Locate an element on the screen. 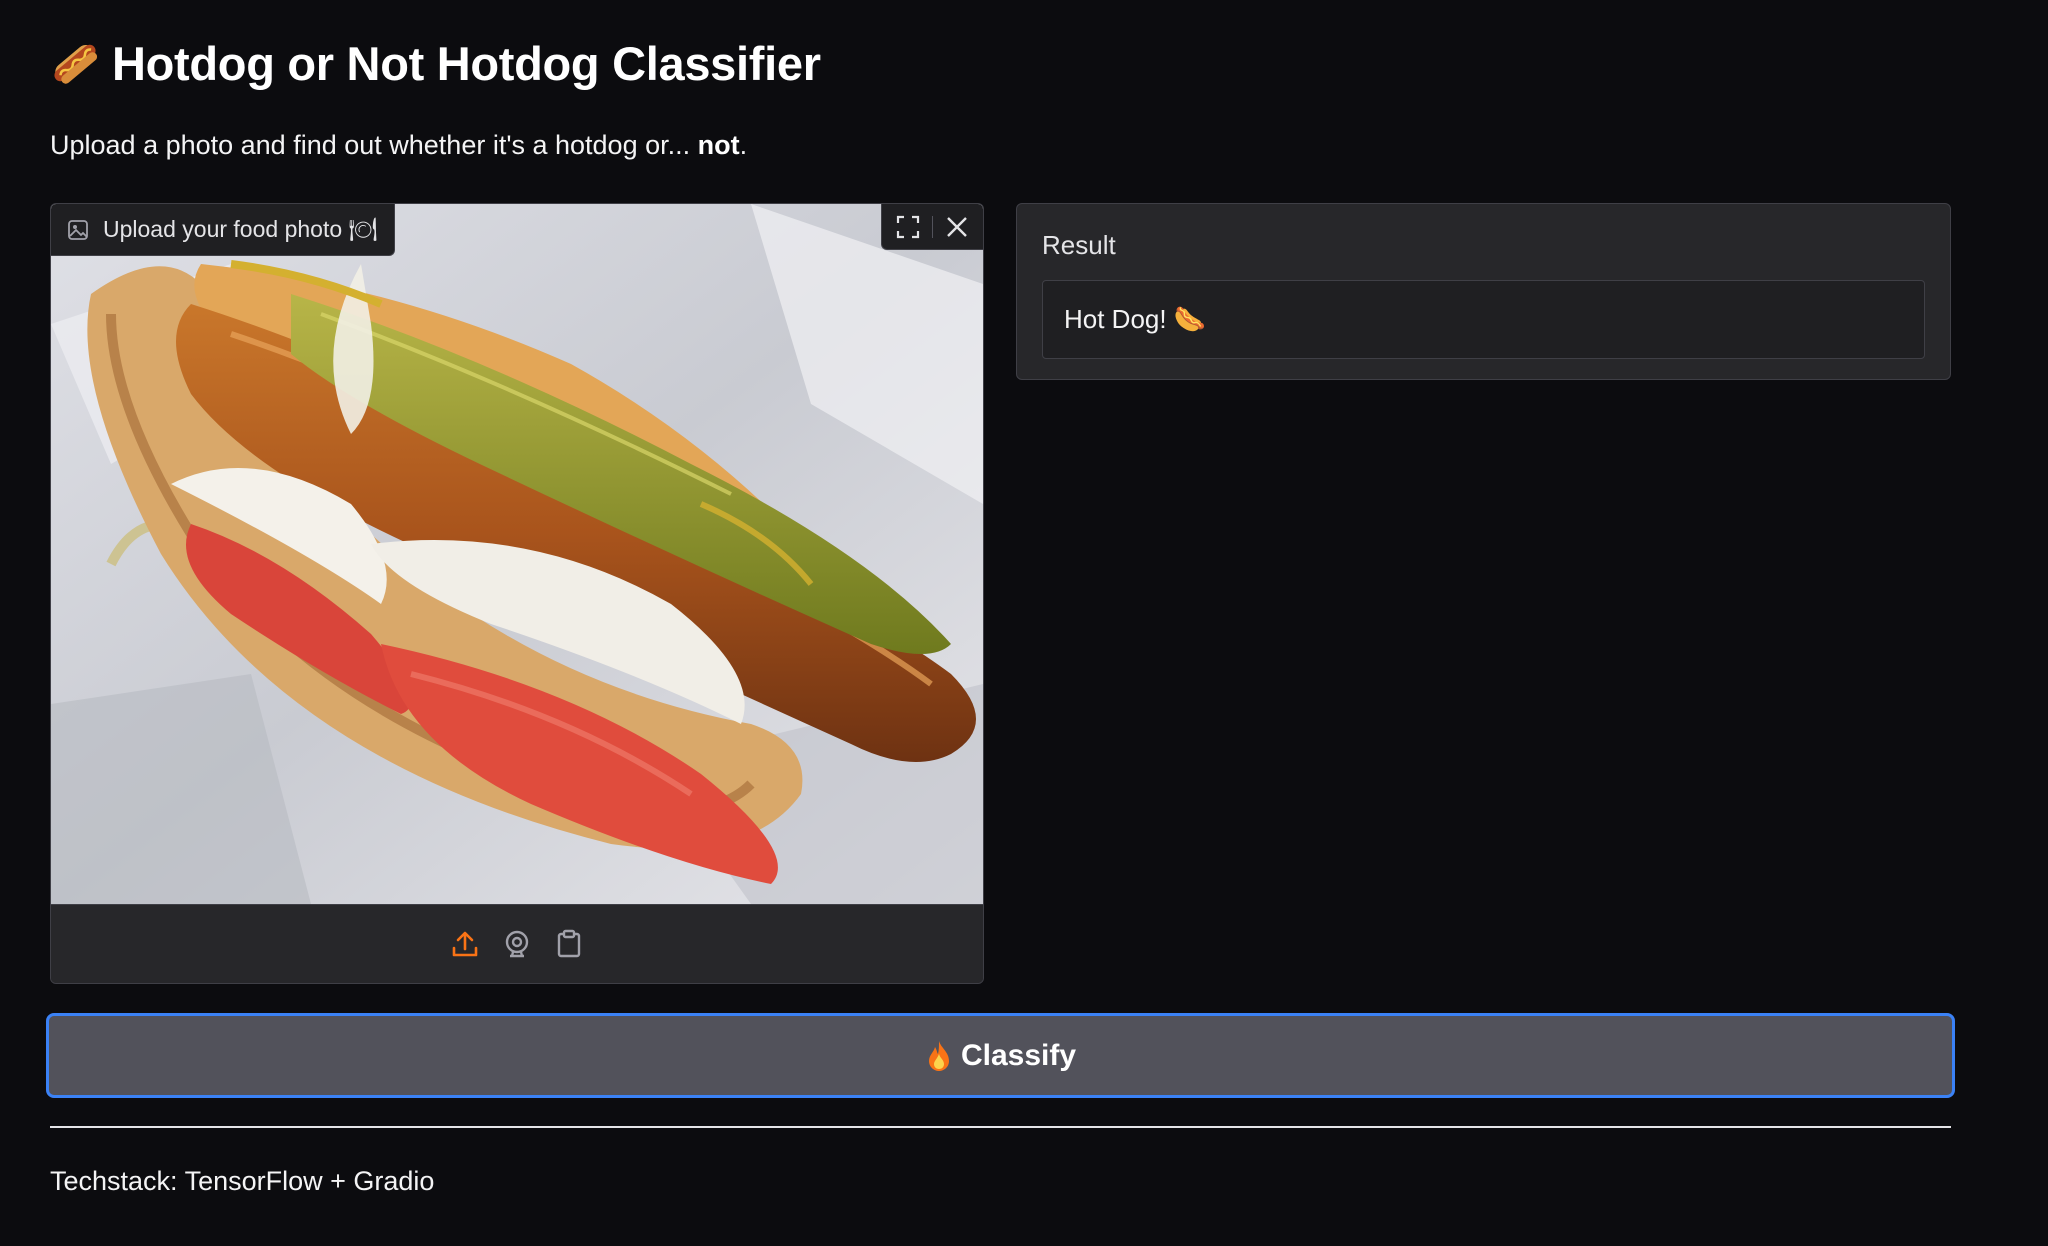  fullscreen-icon is located at coordinates (908, 226).